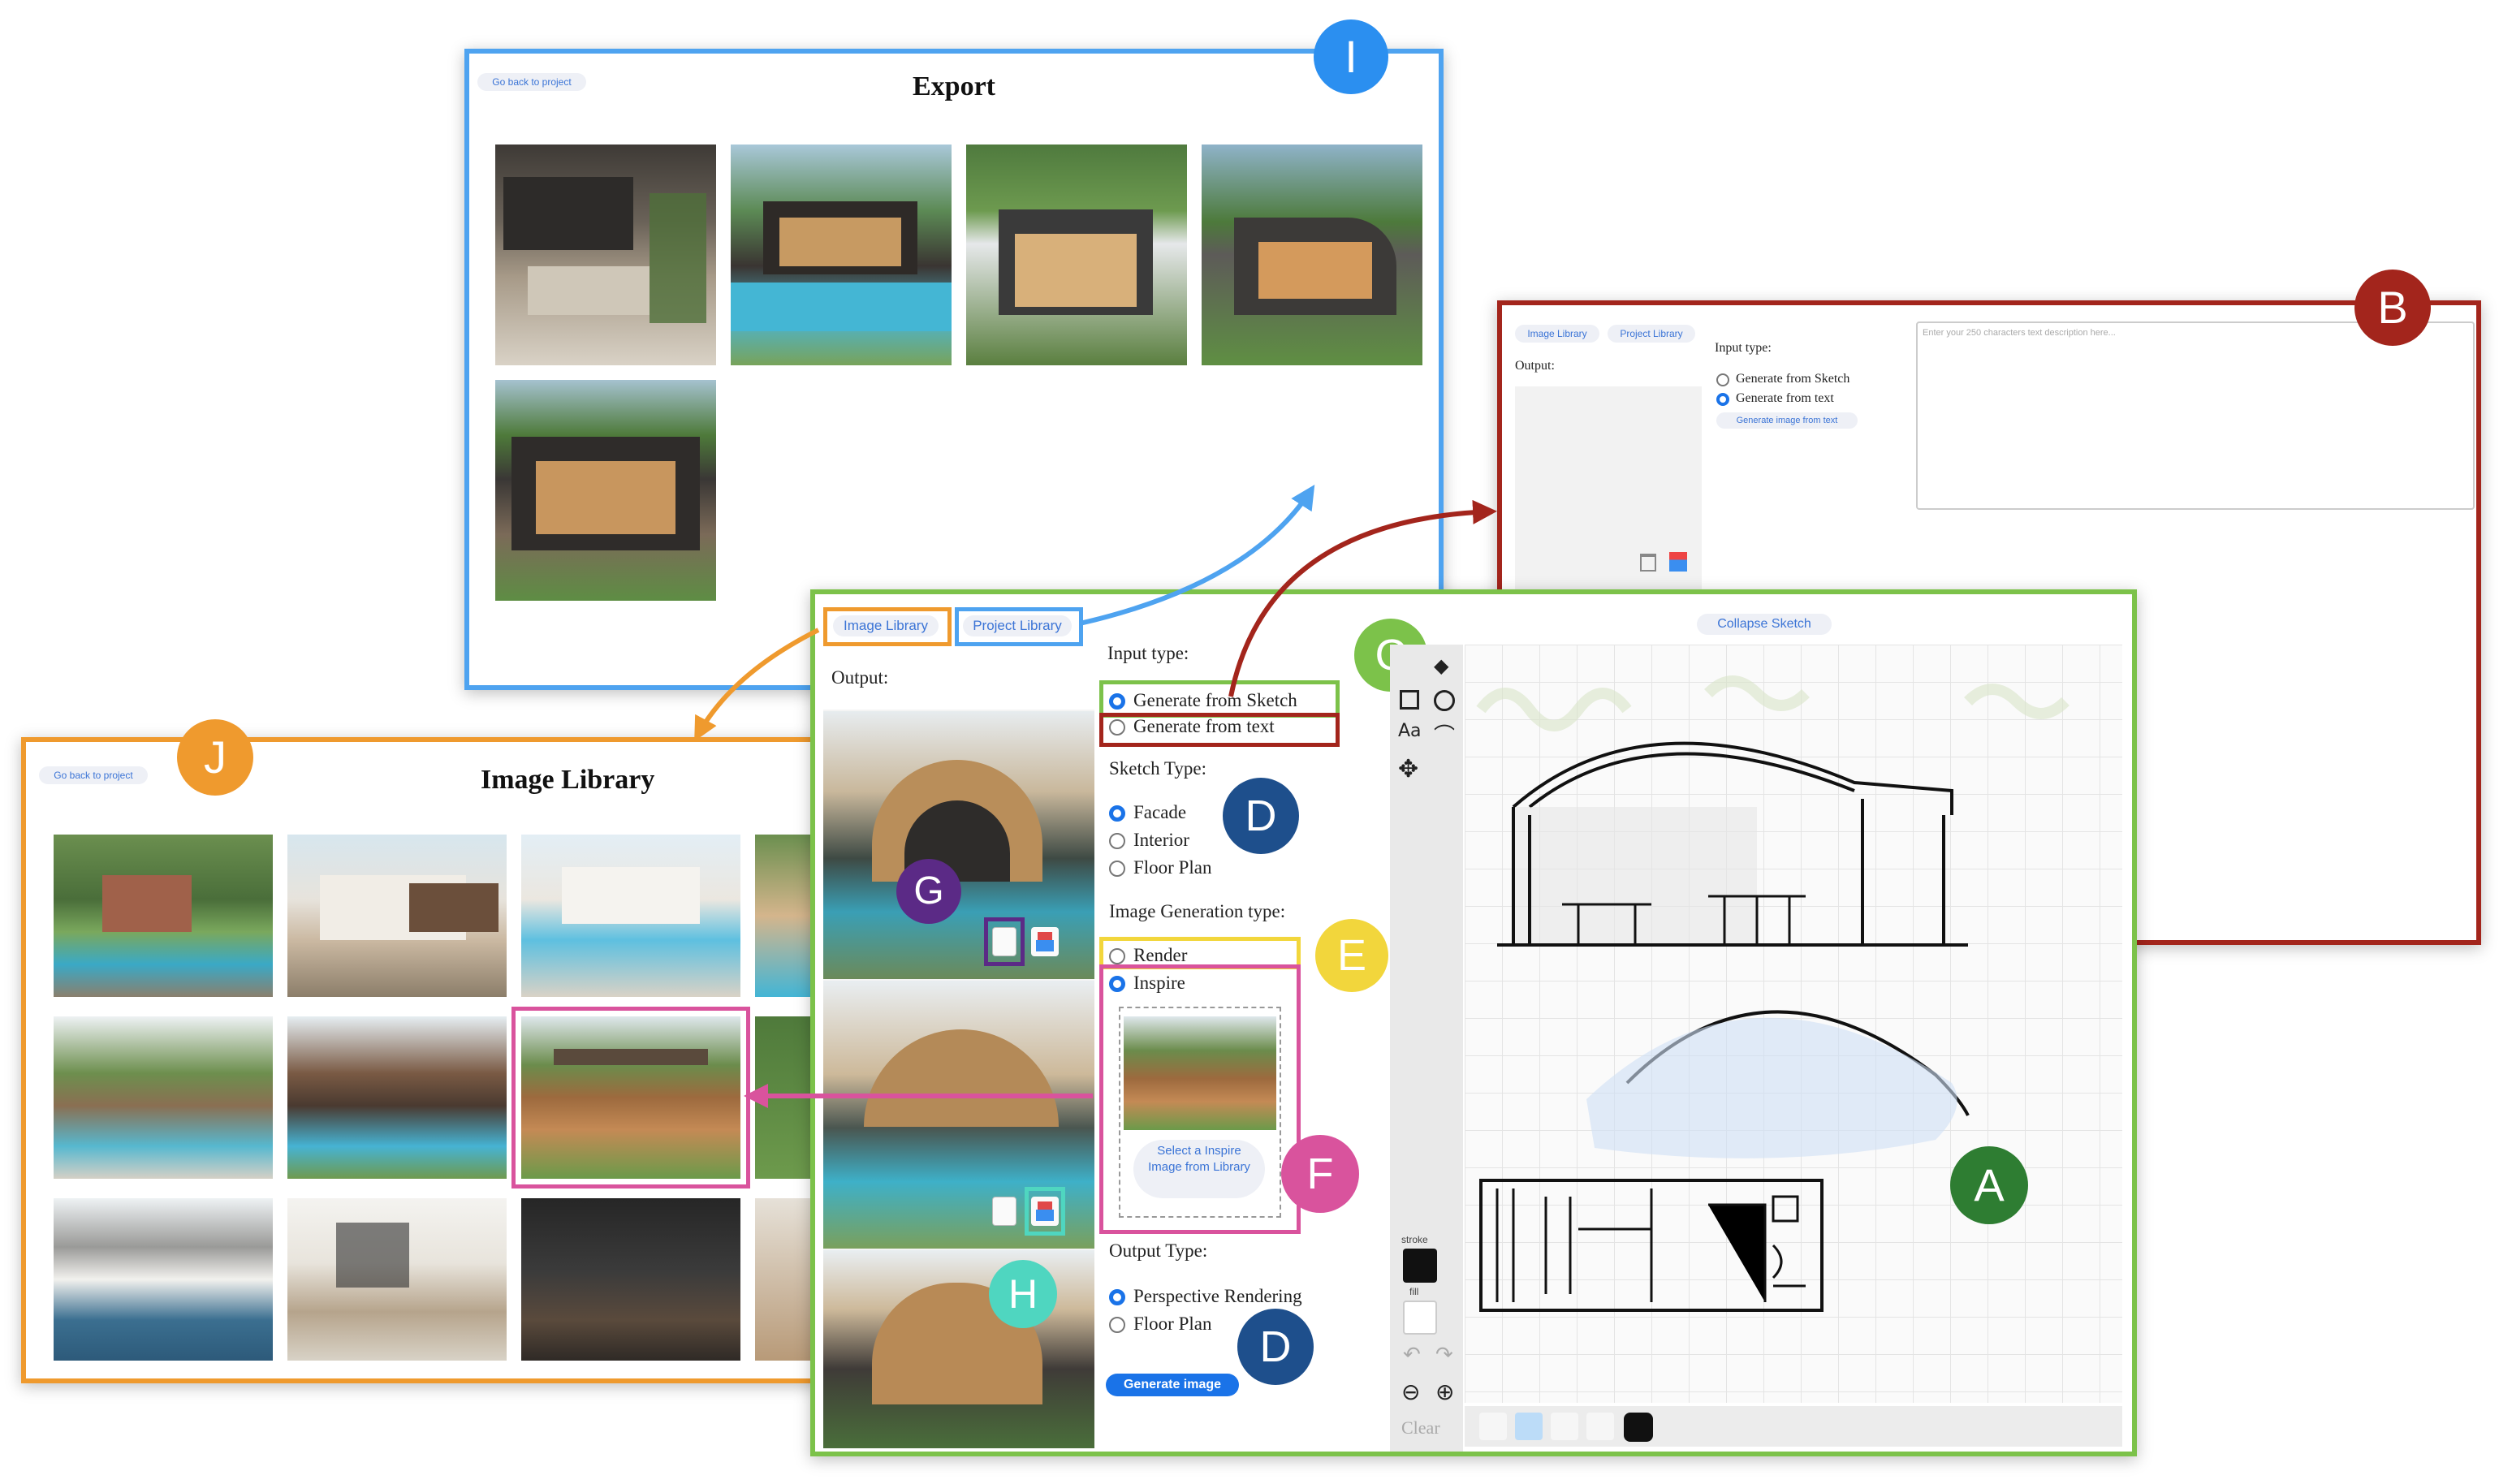  I want to click on connector-arrows, so click(1095, 796).